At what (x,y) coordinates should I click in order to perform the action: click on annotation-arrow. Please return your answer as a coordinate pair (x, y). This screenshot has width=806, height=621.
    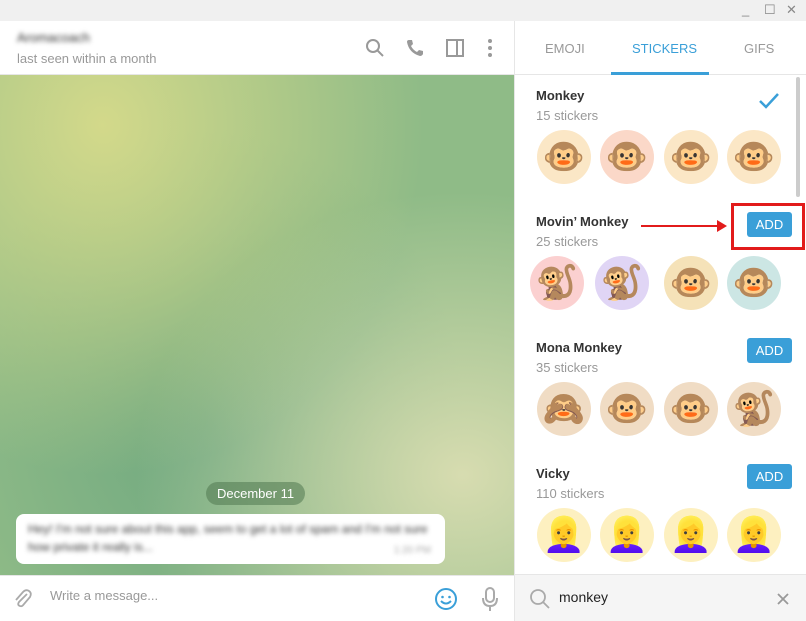
    Looking at the image, I should click on (684, 226).